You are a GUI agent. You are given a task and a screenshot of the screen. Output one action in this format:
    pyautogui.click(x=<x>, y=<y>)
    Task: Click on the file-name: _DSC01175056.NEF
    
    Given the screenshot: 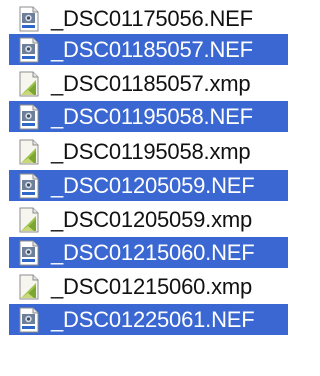 What is the action you would take?
    pyautogui.click(x=152, y=18)
    